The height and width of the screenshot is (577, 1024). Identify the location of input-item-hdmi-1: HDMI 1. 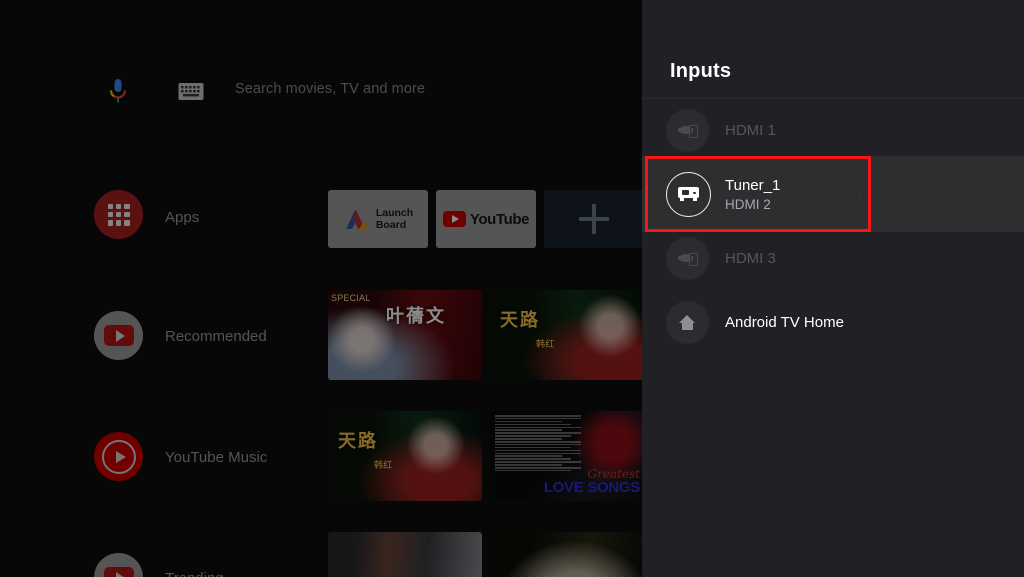
(833, 130).